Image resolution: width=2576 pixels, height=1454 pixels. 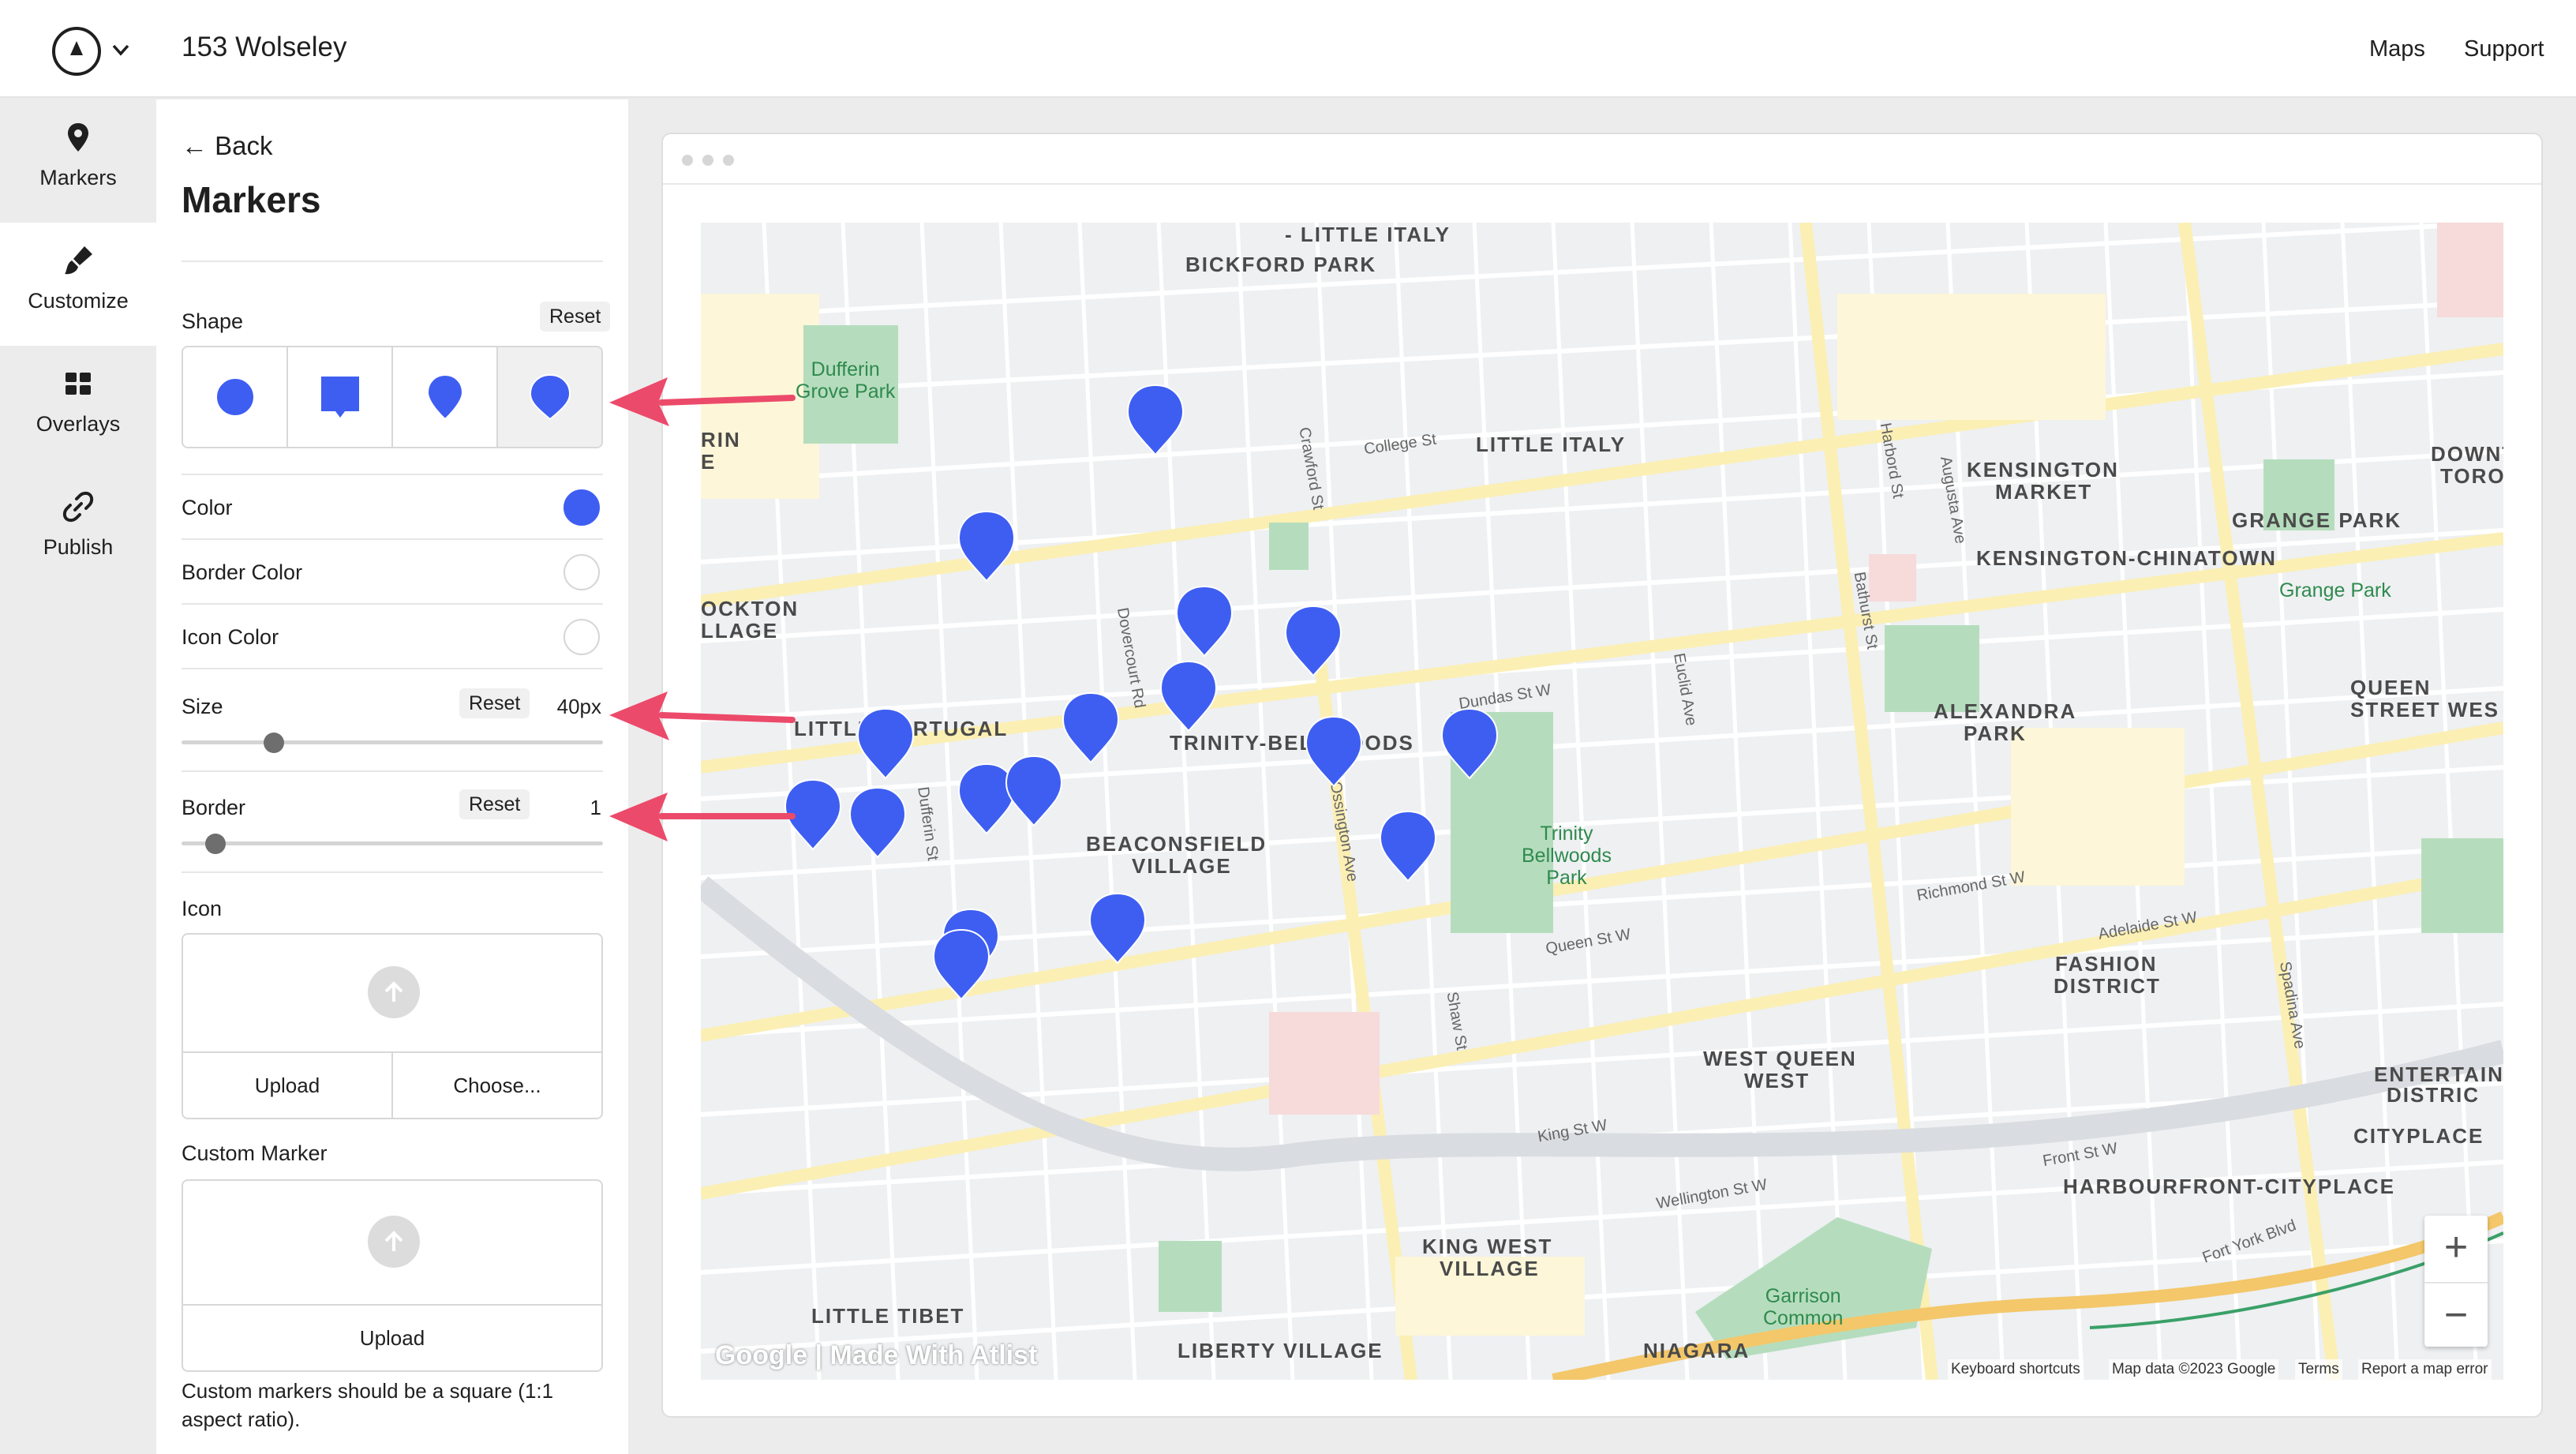 What do you see at coordinates (2126, 558) in the screenshot?
I see `map-label: KENSINGTON-CHINATOWN` at bounding box center [2126, 558].